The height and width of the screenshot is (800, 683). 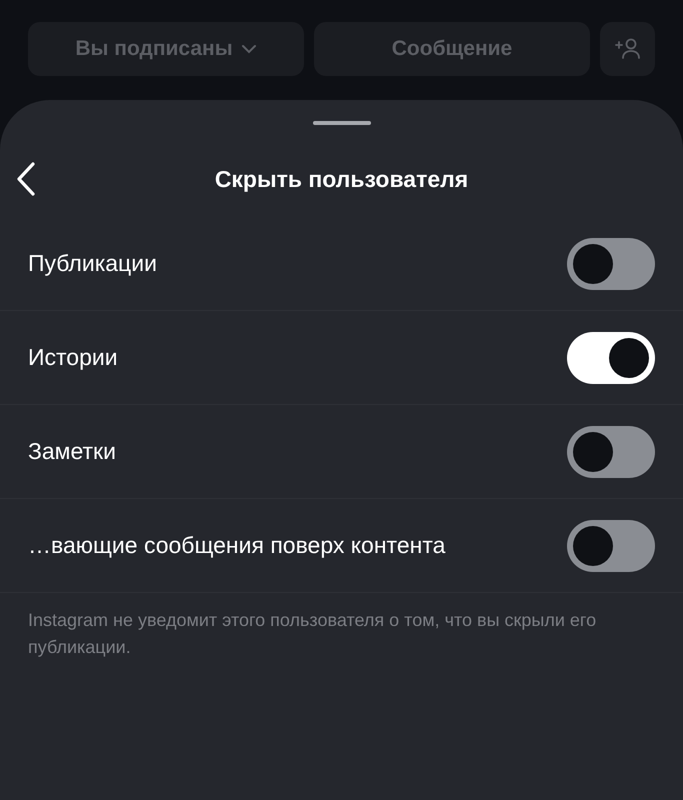 I want to click on sheet-title: Скрыть пользователя, so click(x=341, y=179).